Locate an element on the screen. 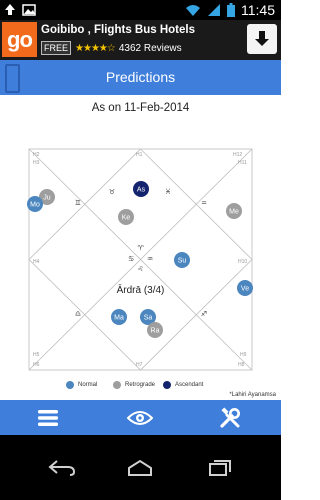 Image resolution: width=320 pixels, height=500 pixels. sign-h1: ♉ is located at coordinates (112, 192).